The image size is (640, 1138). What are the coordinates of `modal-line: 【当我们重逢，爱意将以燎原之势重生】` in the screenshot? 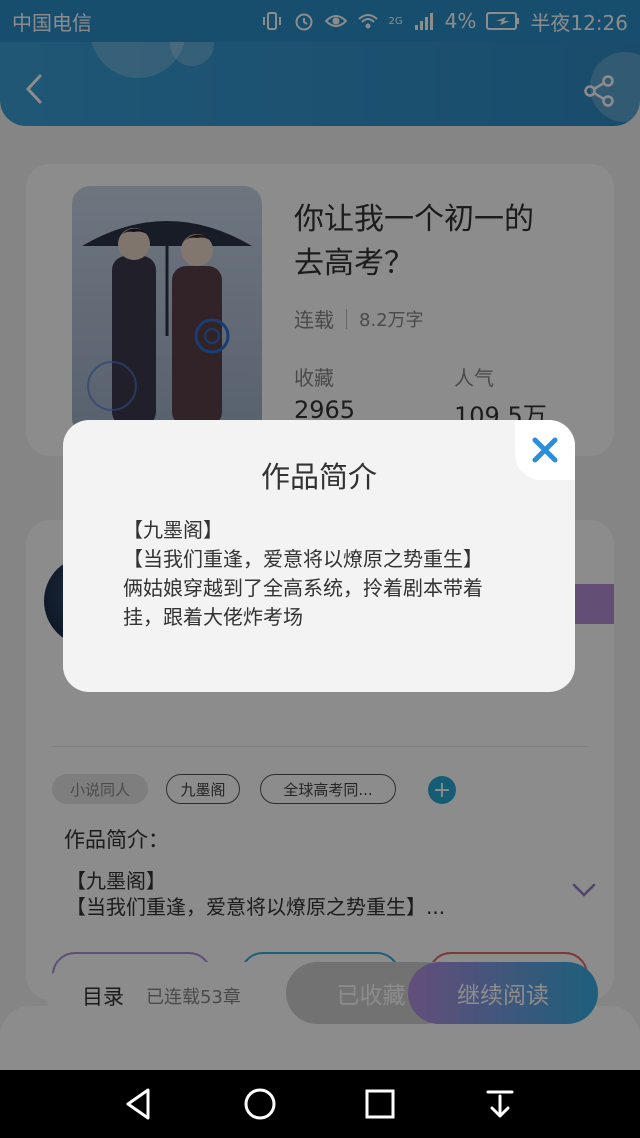 It's located at (303, 559).